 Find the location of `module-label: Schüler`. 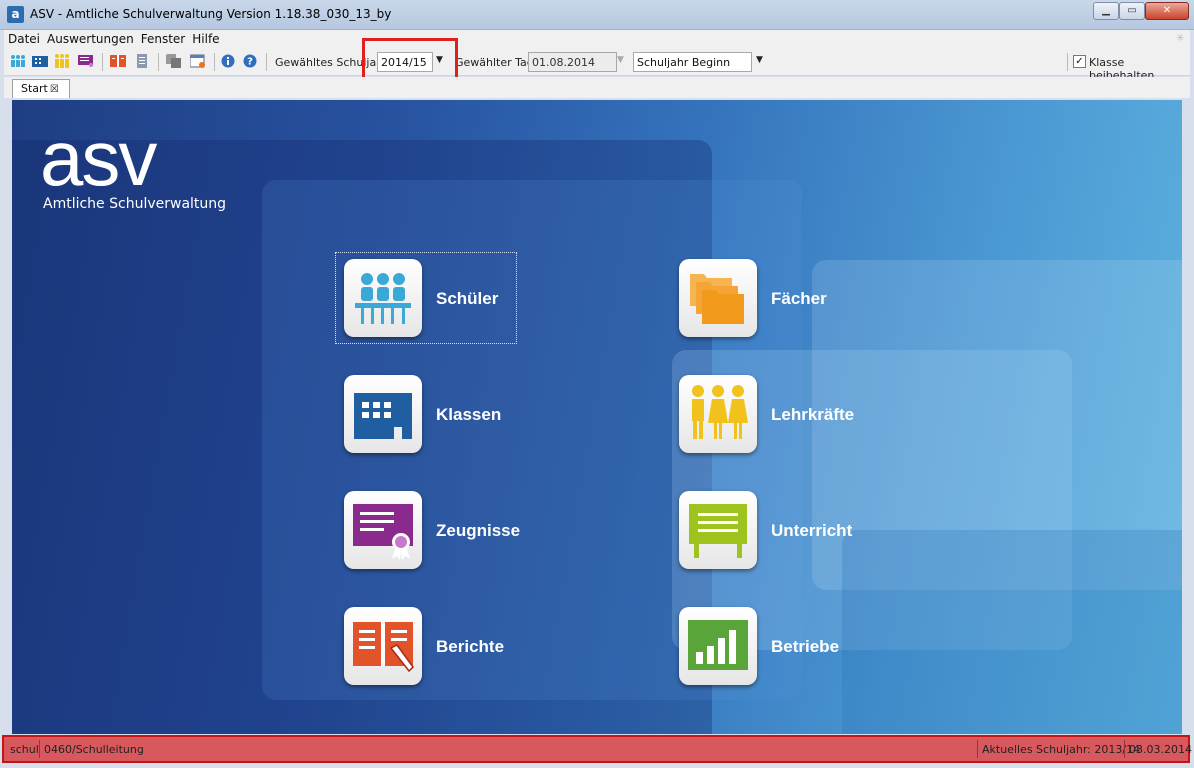

module-label: Schüler is located at coordinates (467, 298).